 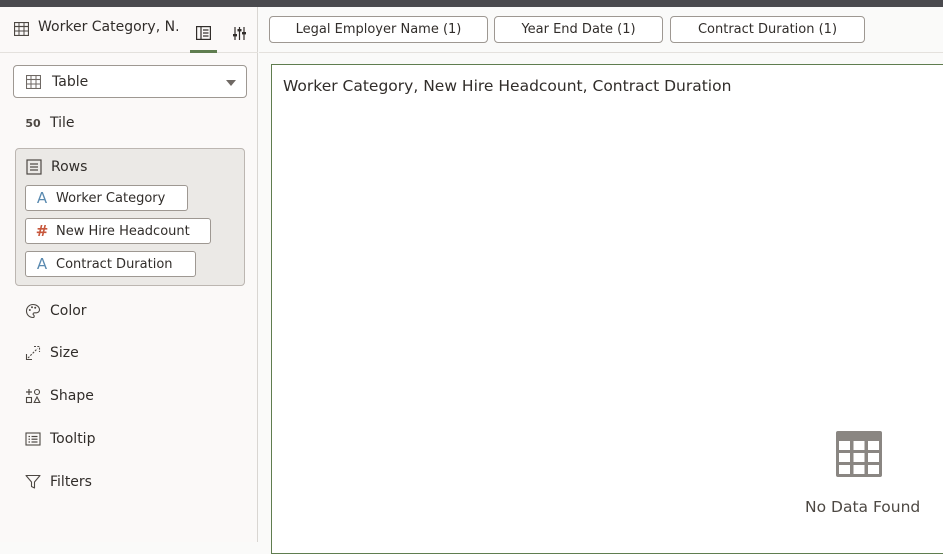 What do you see at coordinates (68, 311) in the screenshot?
I see `grammar-color-label: Color` at bounding box center [68, 311].